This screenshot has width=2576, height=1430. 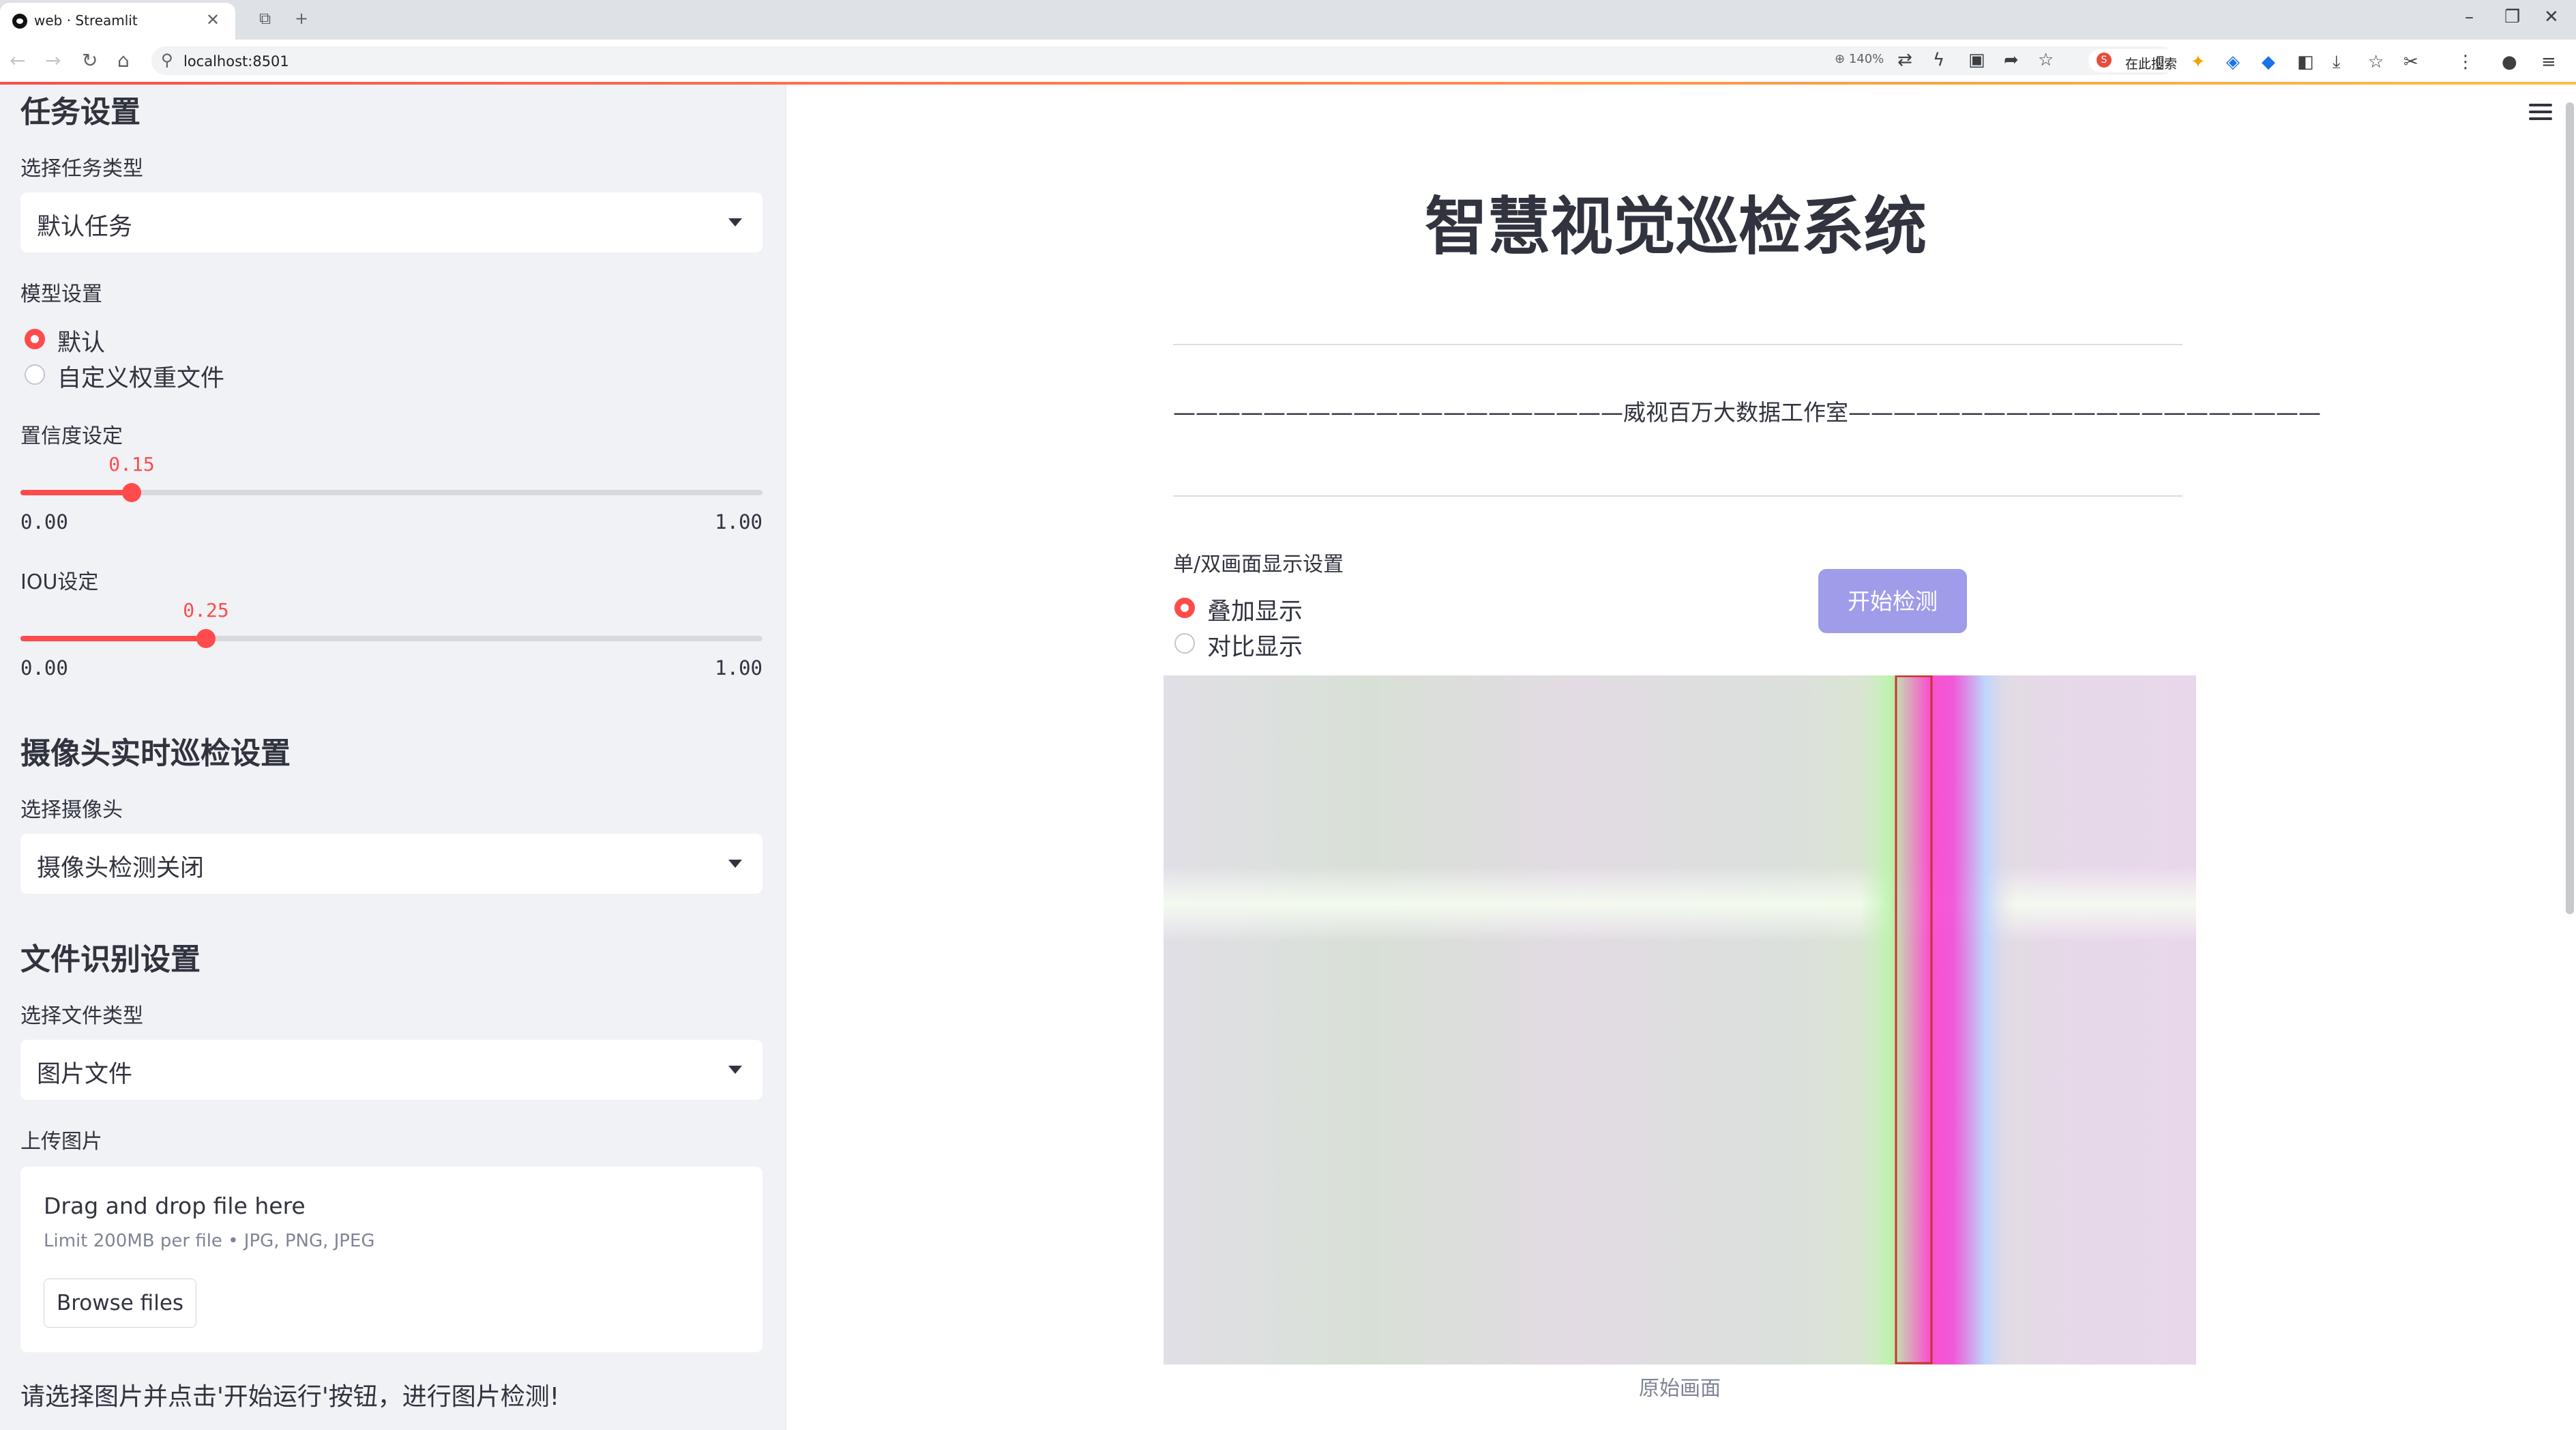 What do you see at coordinates (2198, 62) in the screenshot?
I see `extension-1-icon: ✦` at bounding box center [2198, 62].